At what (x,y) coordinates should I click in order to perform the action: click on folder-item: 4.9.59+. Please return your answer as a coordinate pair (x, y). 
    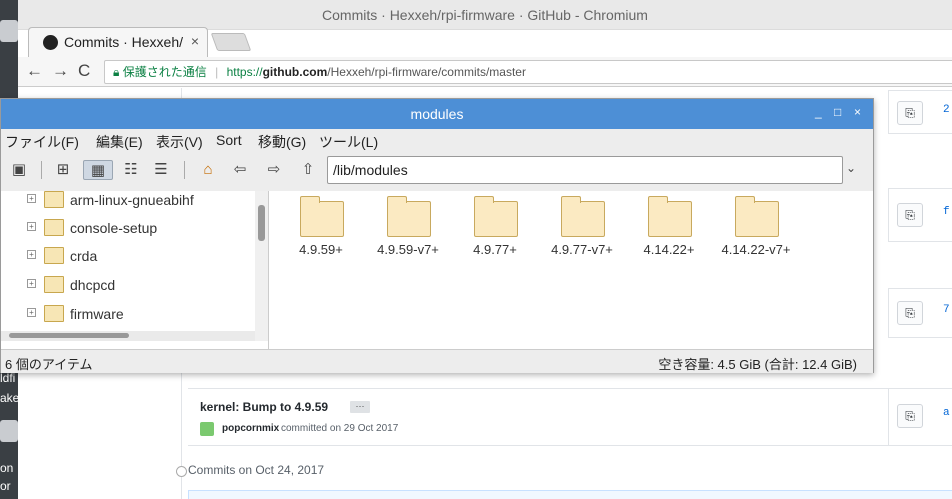
    Looking at the image, I should click on (321, 232).